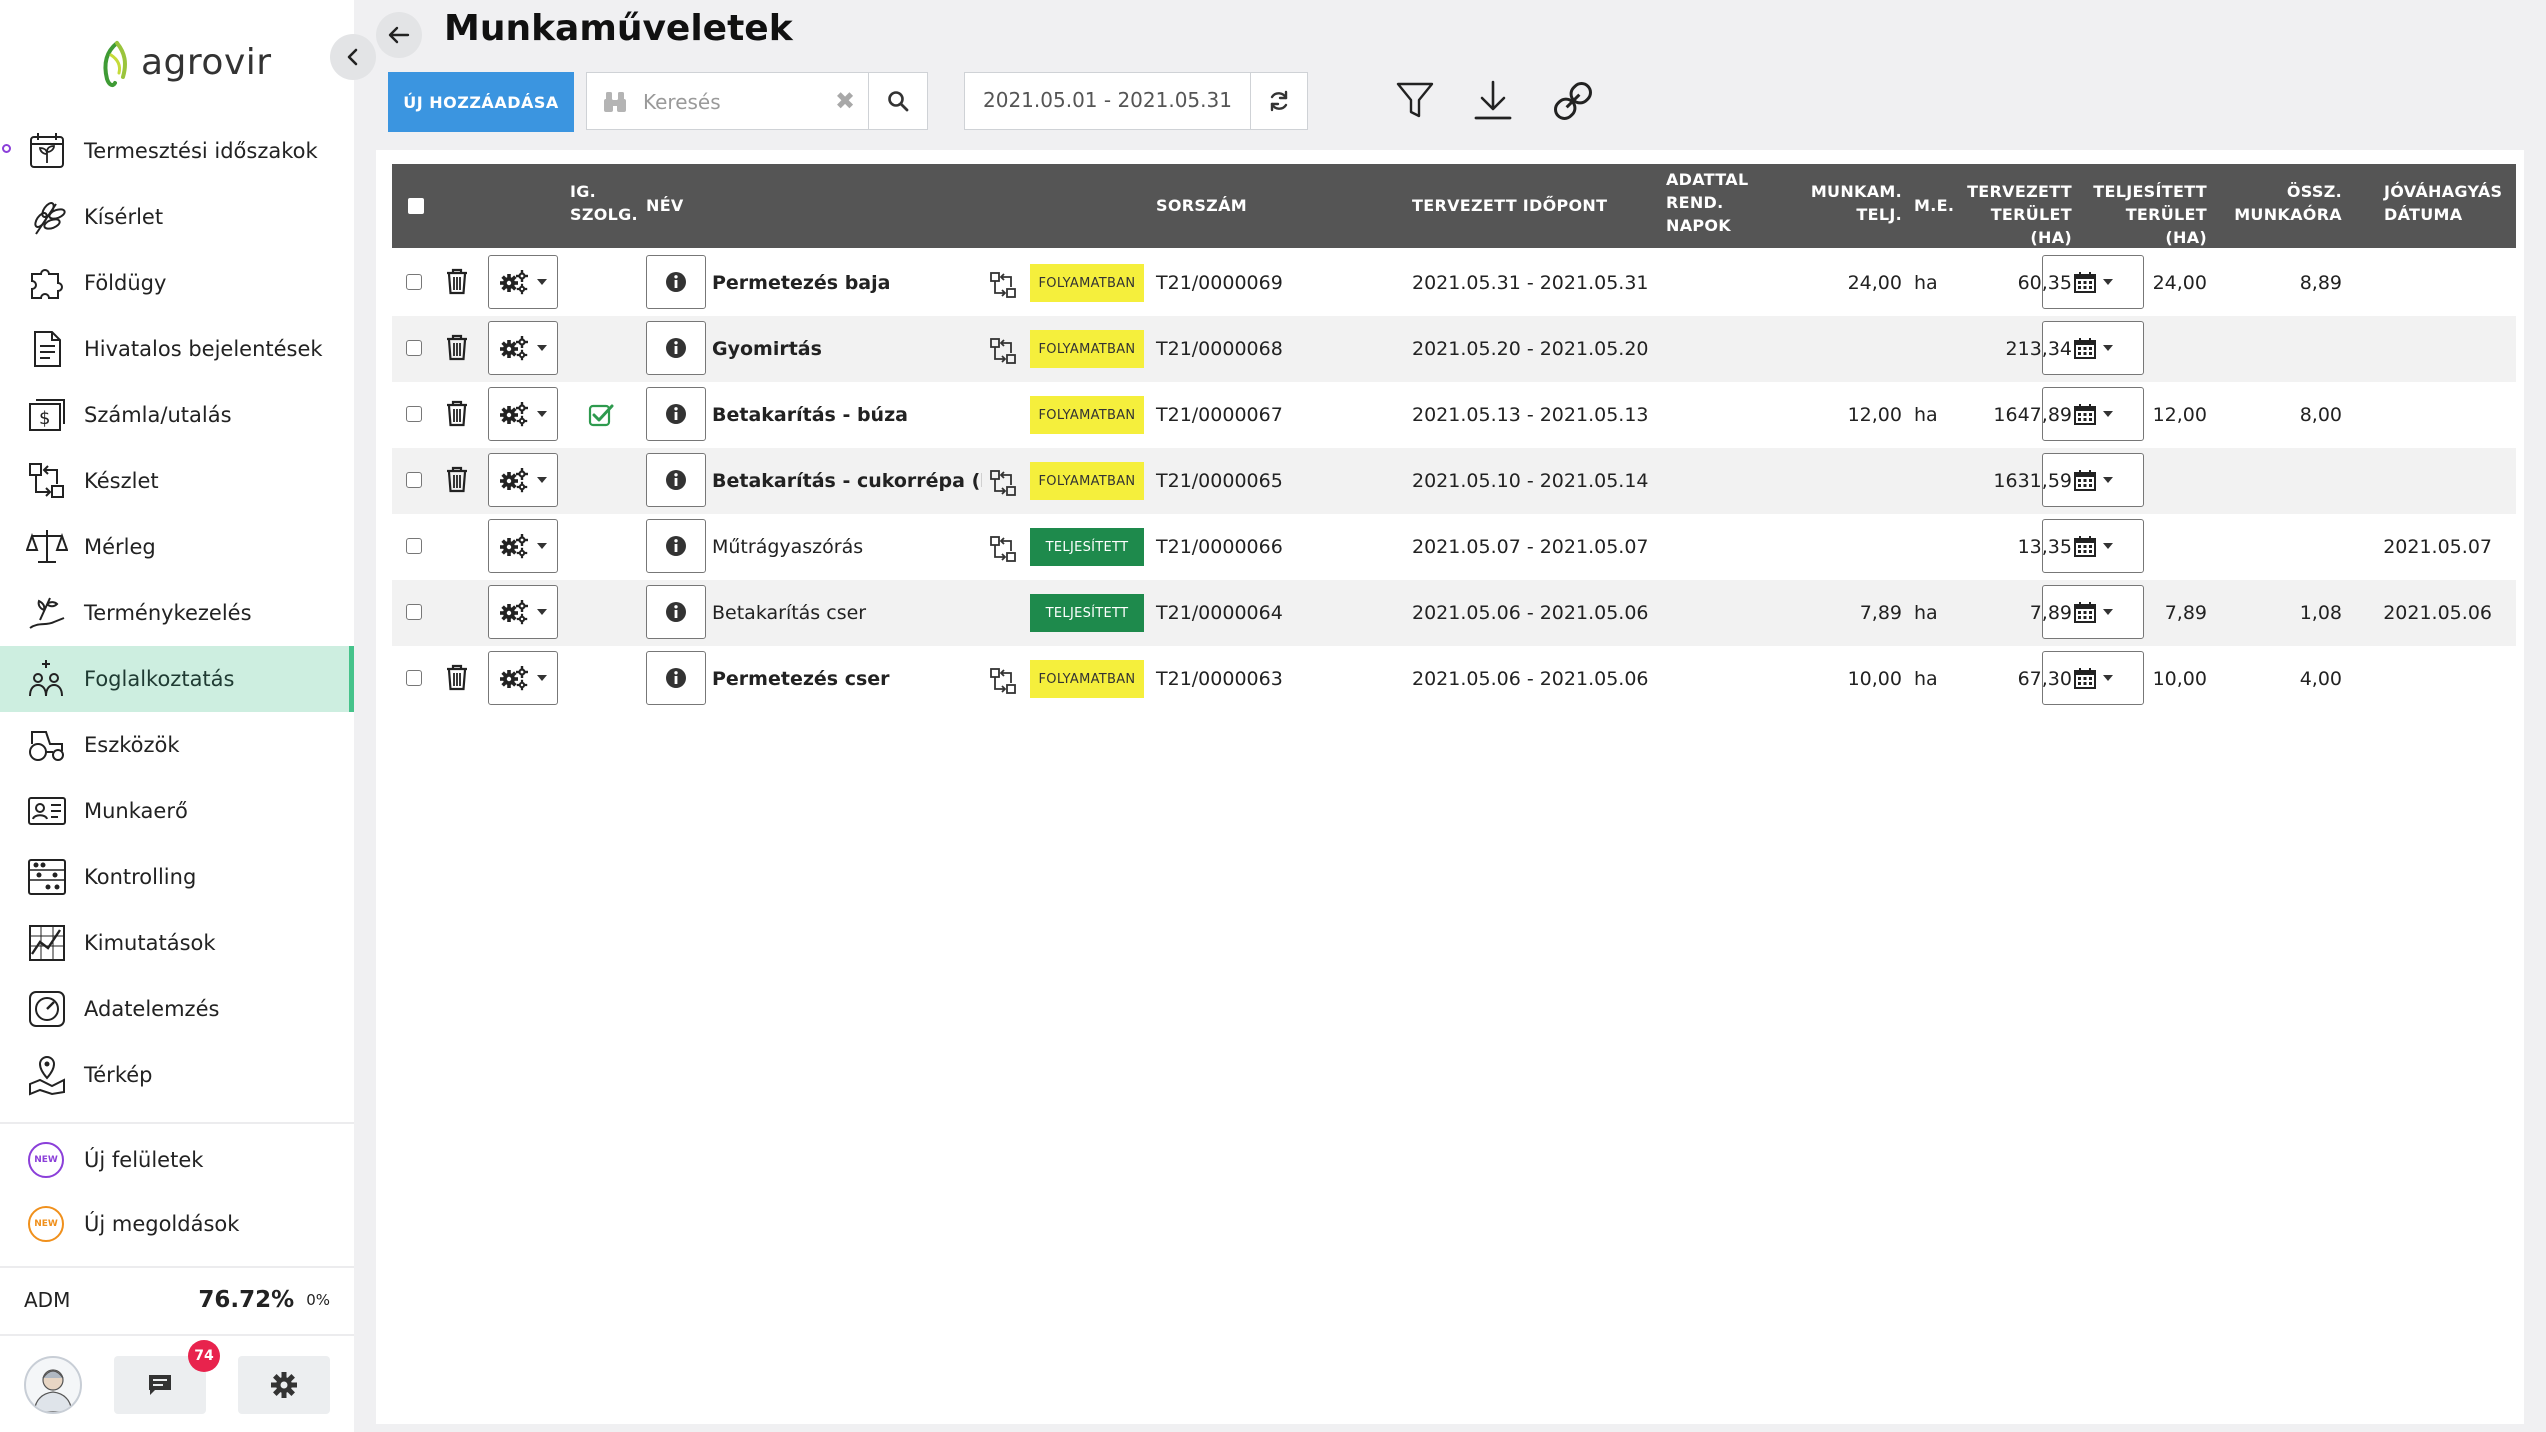  Describe the element at coordinates (177, 547) in the screenshot. I see `sidebar-item-6: Mérleg` at that location.